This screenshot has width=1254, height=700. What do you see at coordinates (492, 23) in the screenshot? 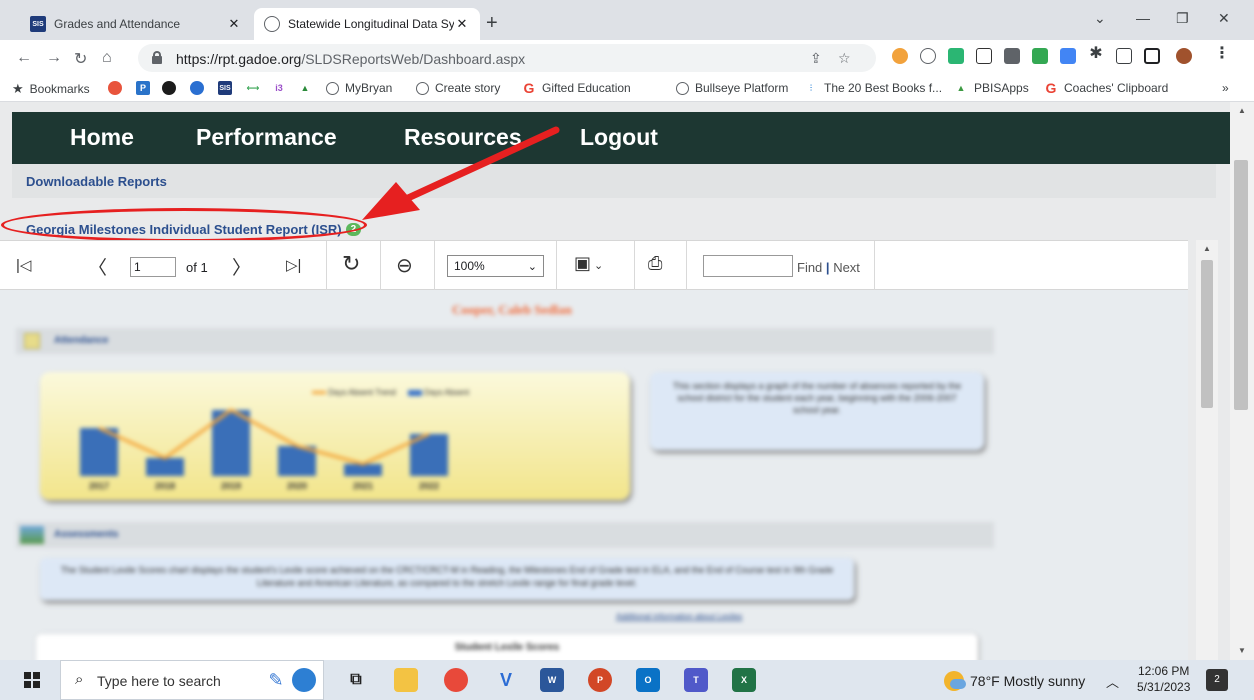
I see `new-tab-button: +` at bounding box center [492, 23].